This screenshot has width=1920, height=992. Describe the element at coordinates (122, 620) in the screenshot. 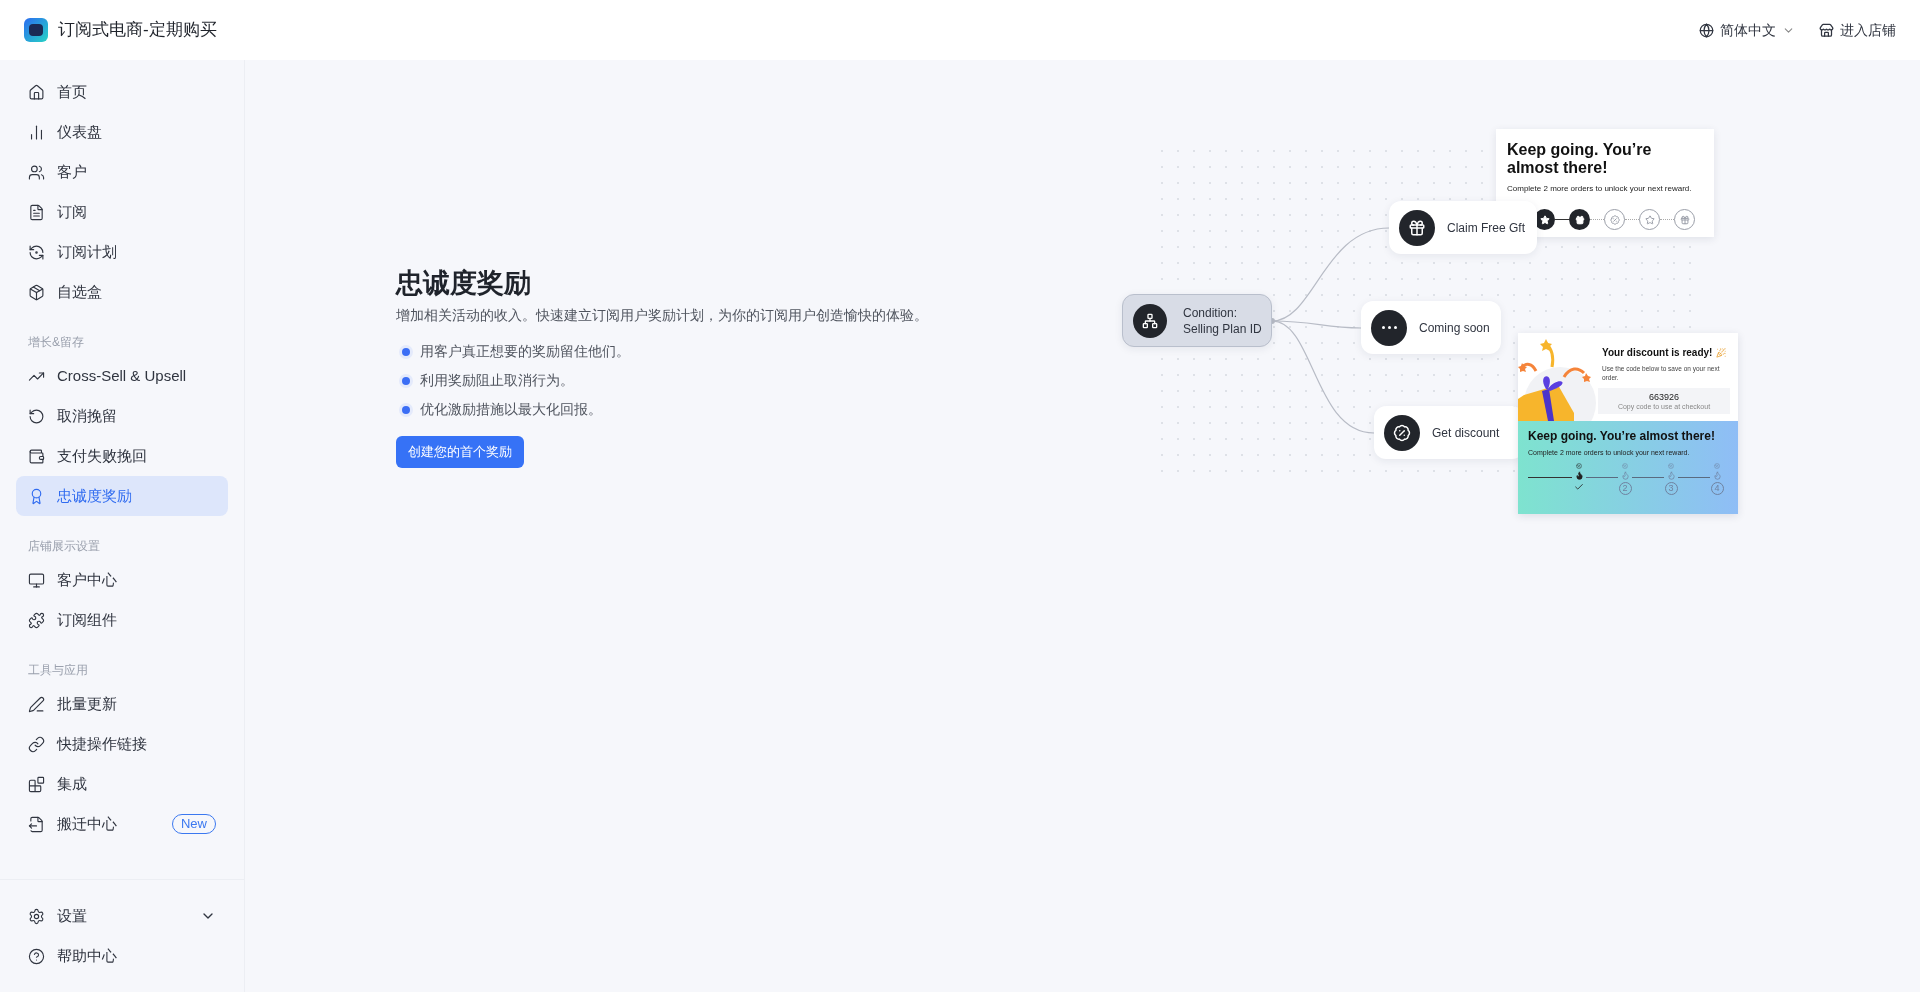

I see `sidebar-item: 订阅组件` at that location.